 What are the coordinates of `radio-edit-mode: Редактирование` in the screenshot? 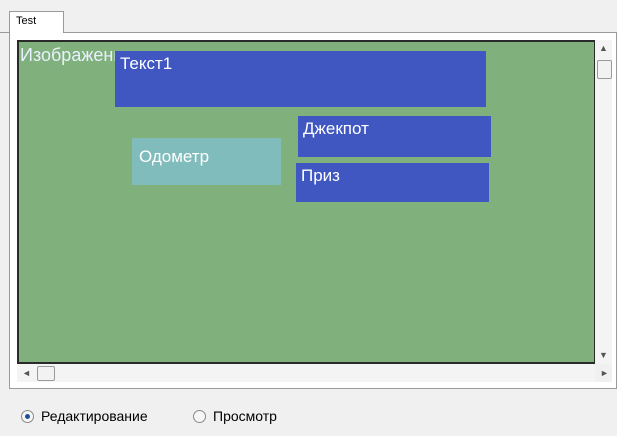 It's located at (84, 416).